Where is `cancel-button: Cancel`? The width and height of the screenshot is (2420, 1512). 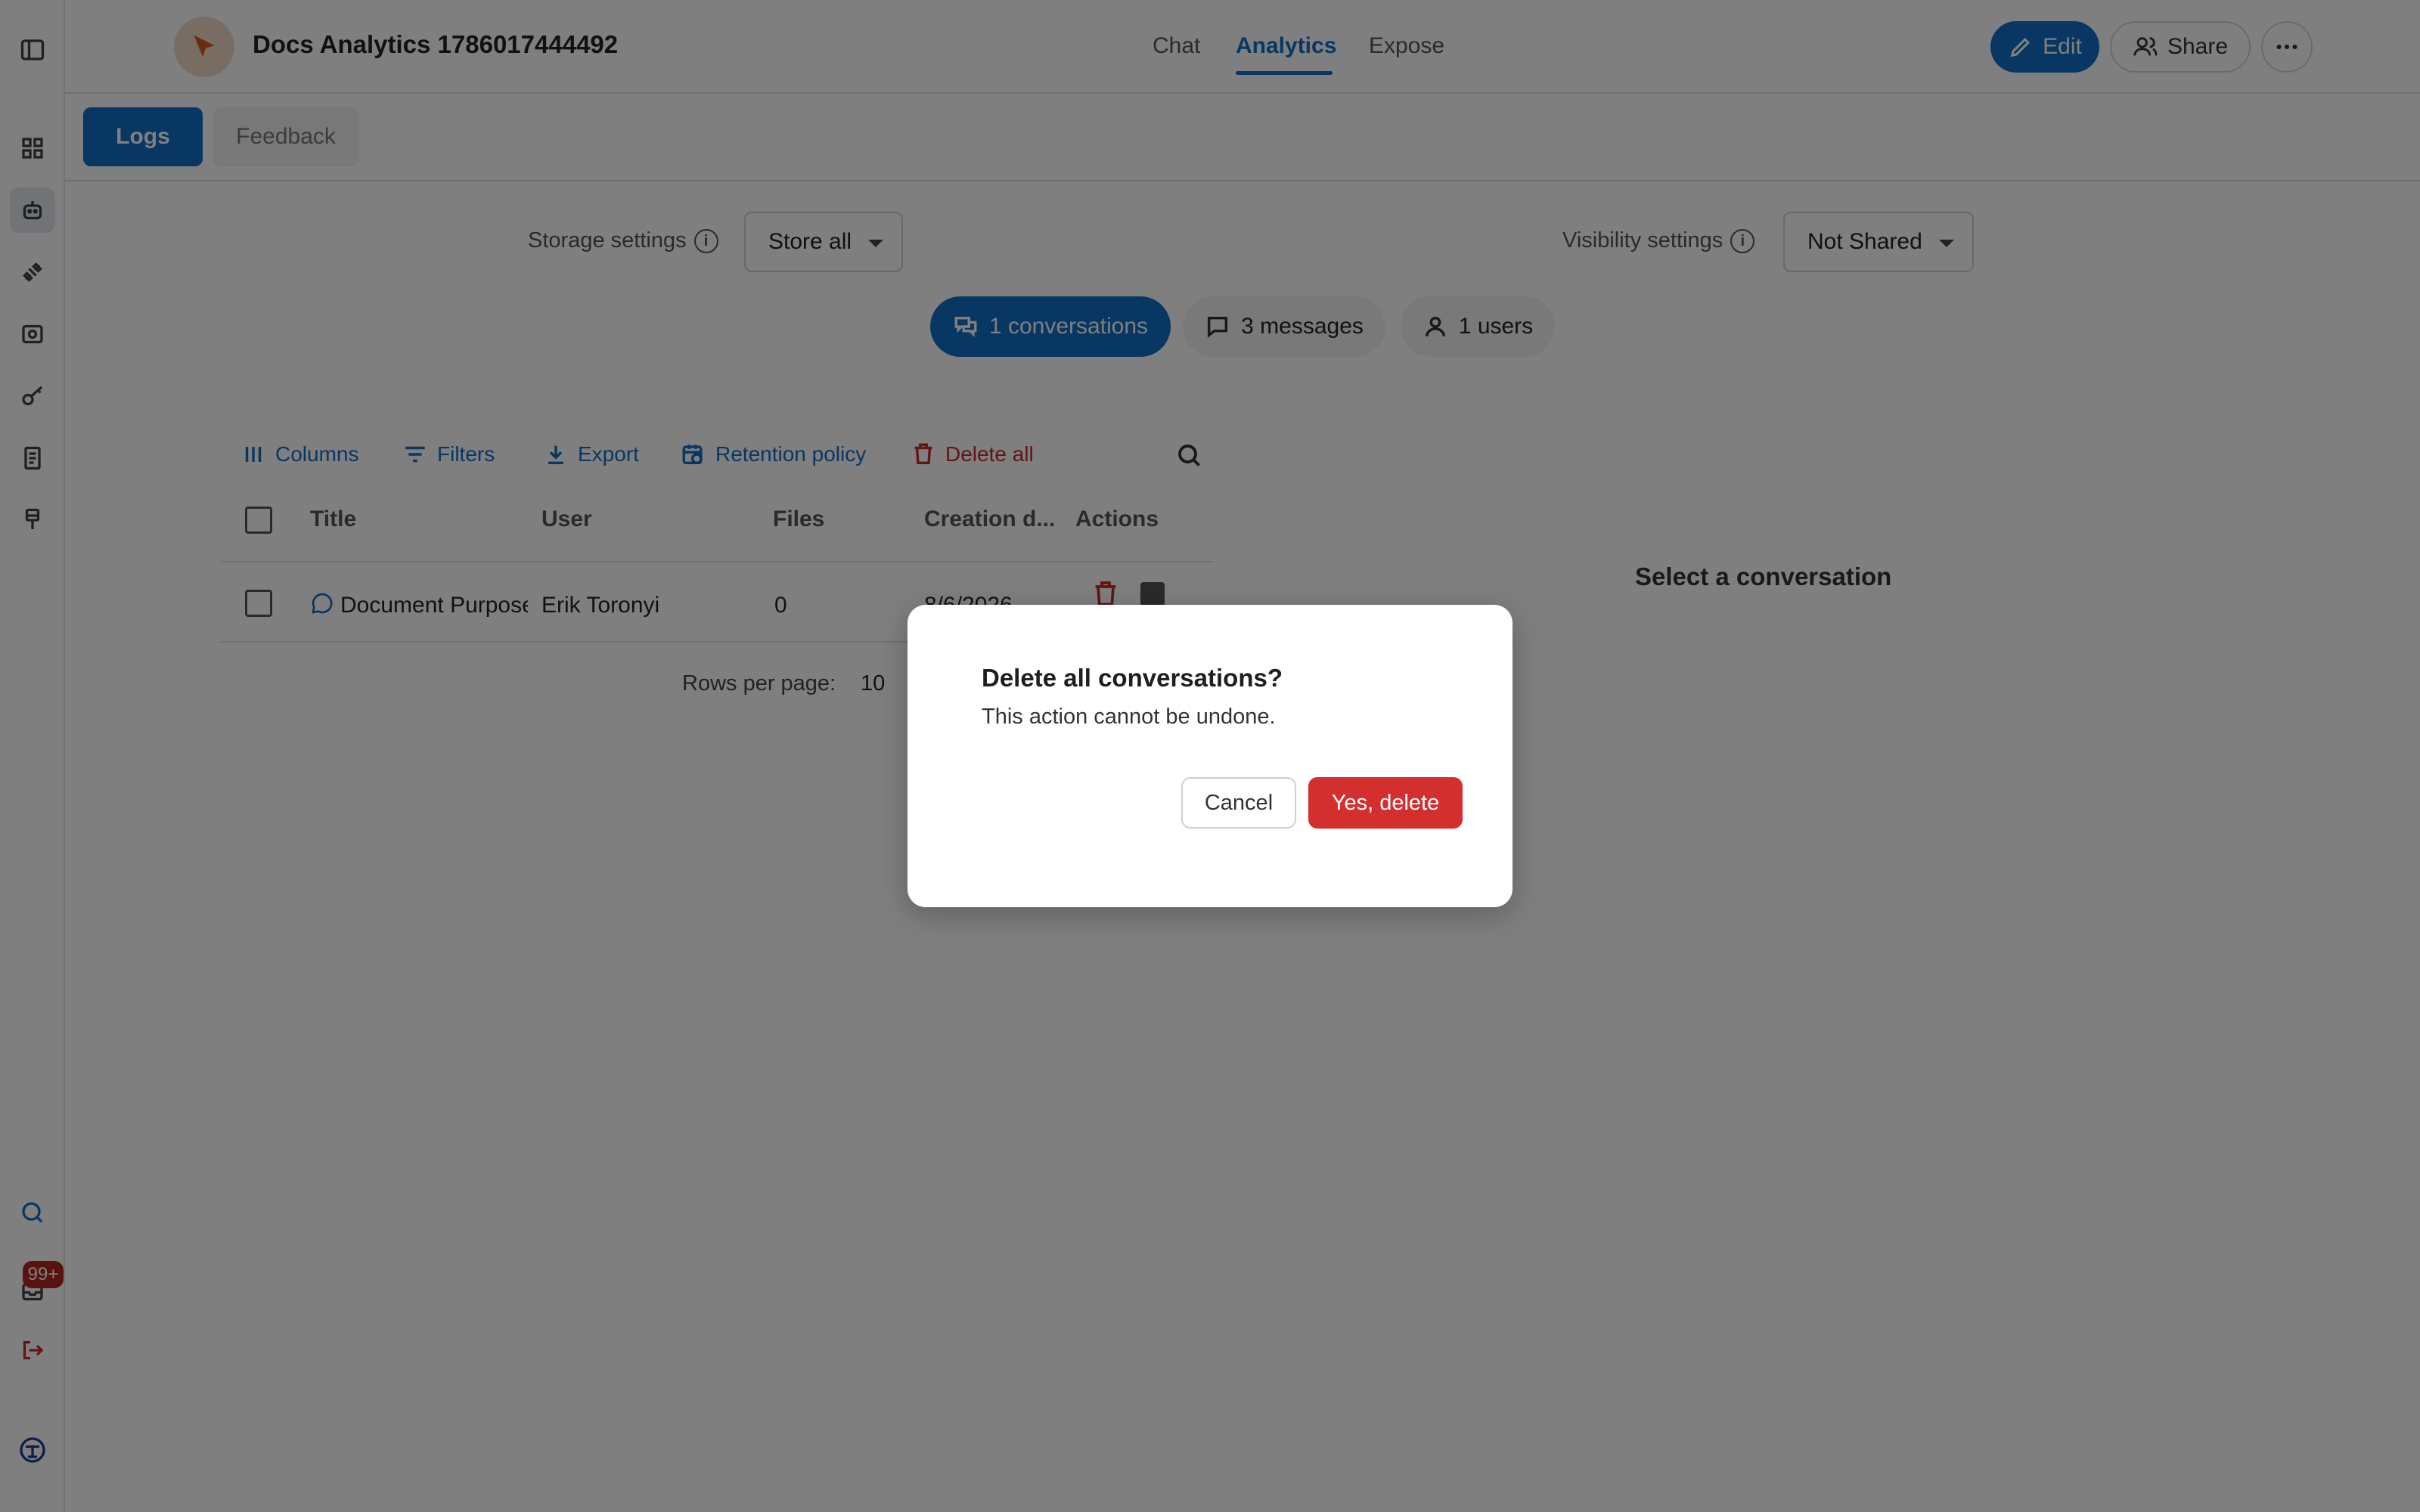 cancel-button: Cancel is located at coordinates (1238, 803).